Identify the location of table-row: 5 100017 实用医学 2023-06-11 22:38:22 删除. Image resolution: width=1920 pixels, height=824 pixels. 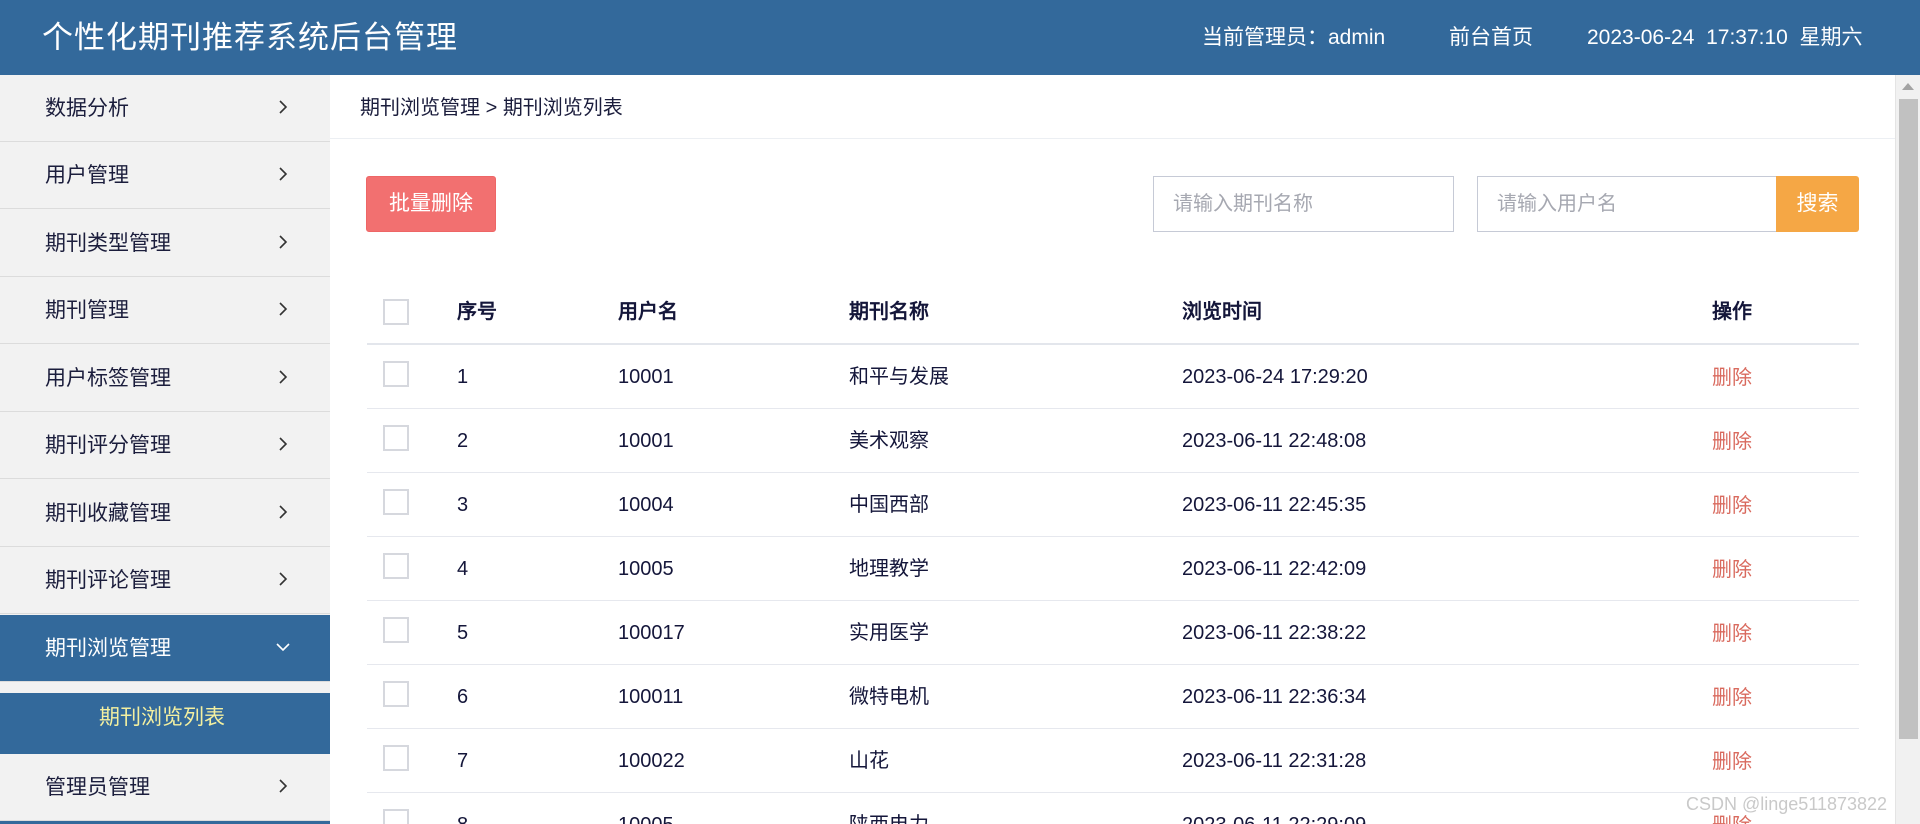
(1113, 633).